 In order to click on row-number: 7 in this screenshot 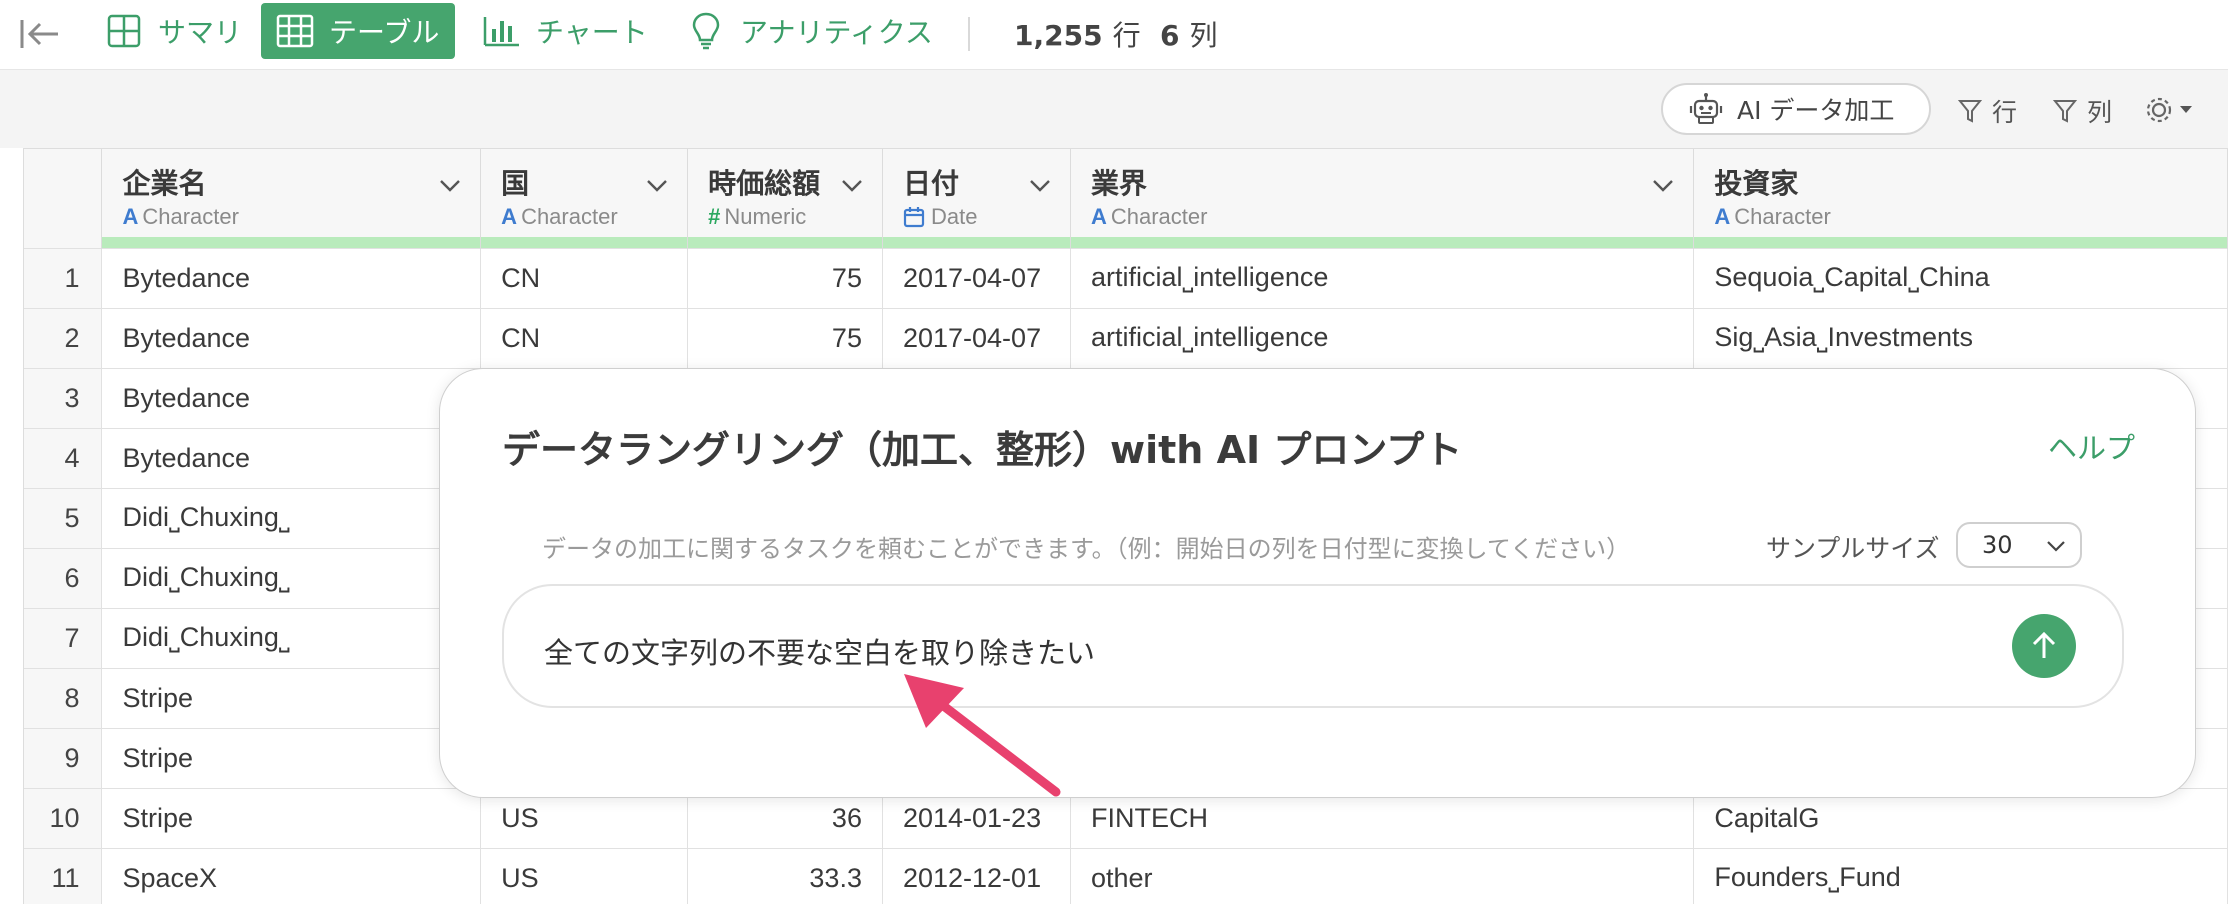, I will do `click(63, 637)`.